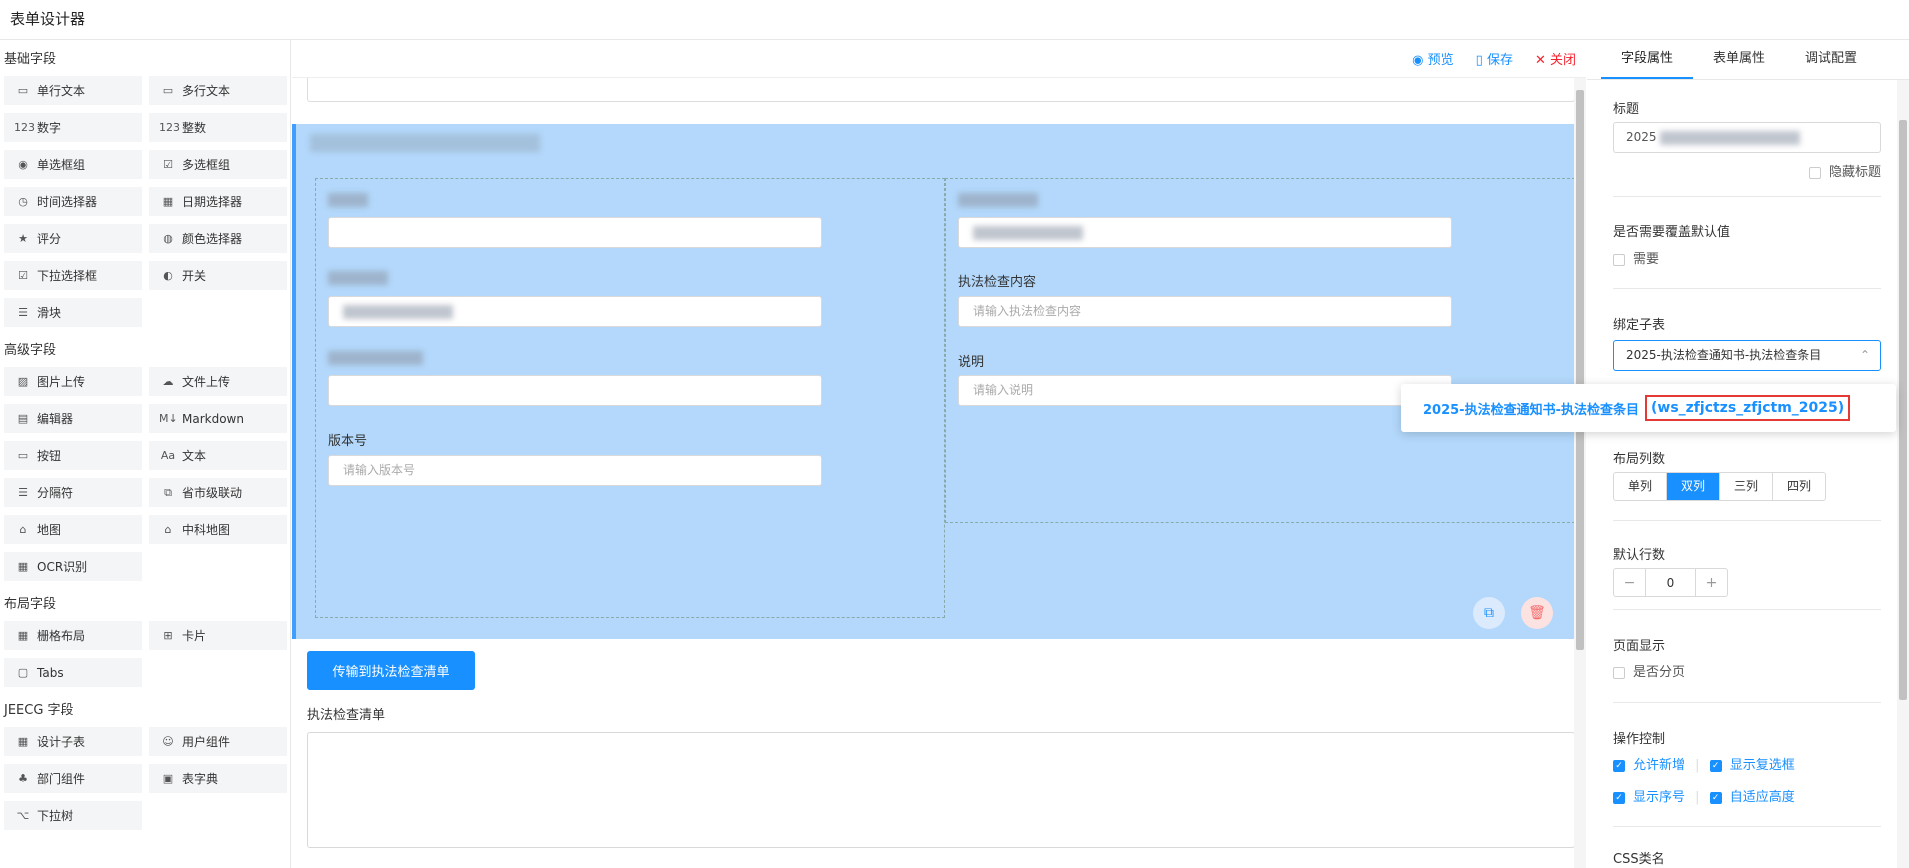 The image size is (1909, 868). Describe the element at coordinates (23, 778) in the screenshot. I see `field-type-icon: ♣` at that location.